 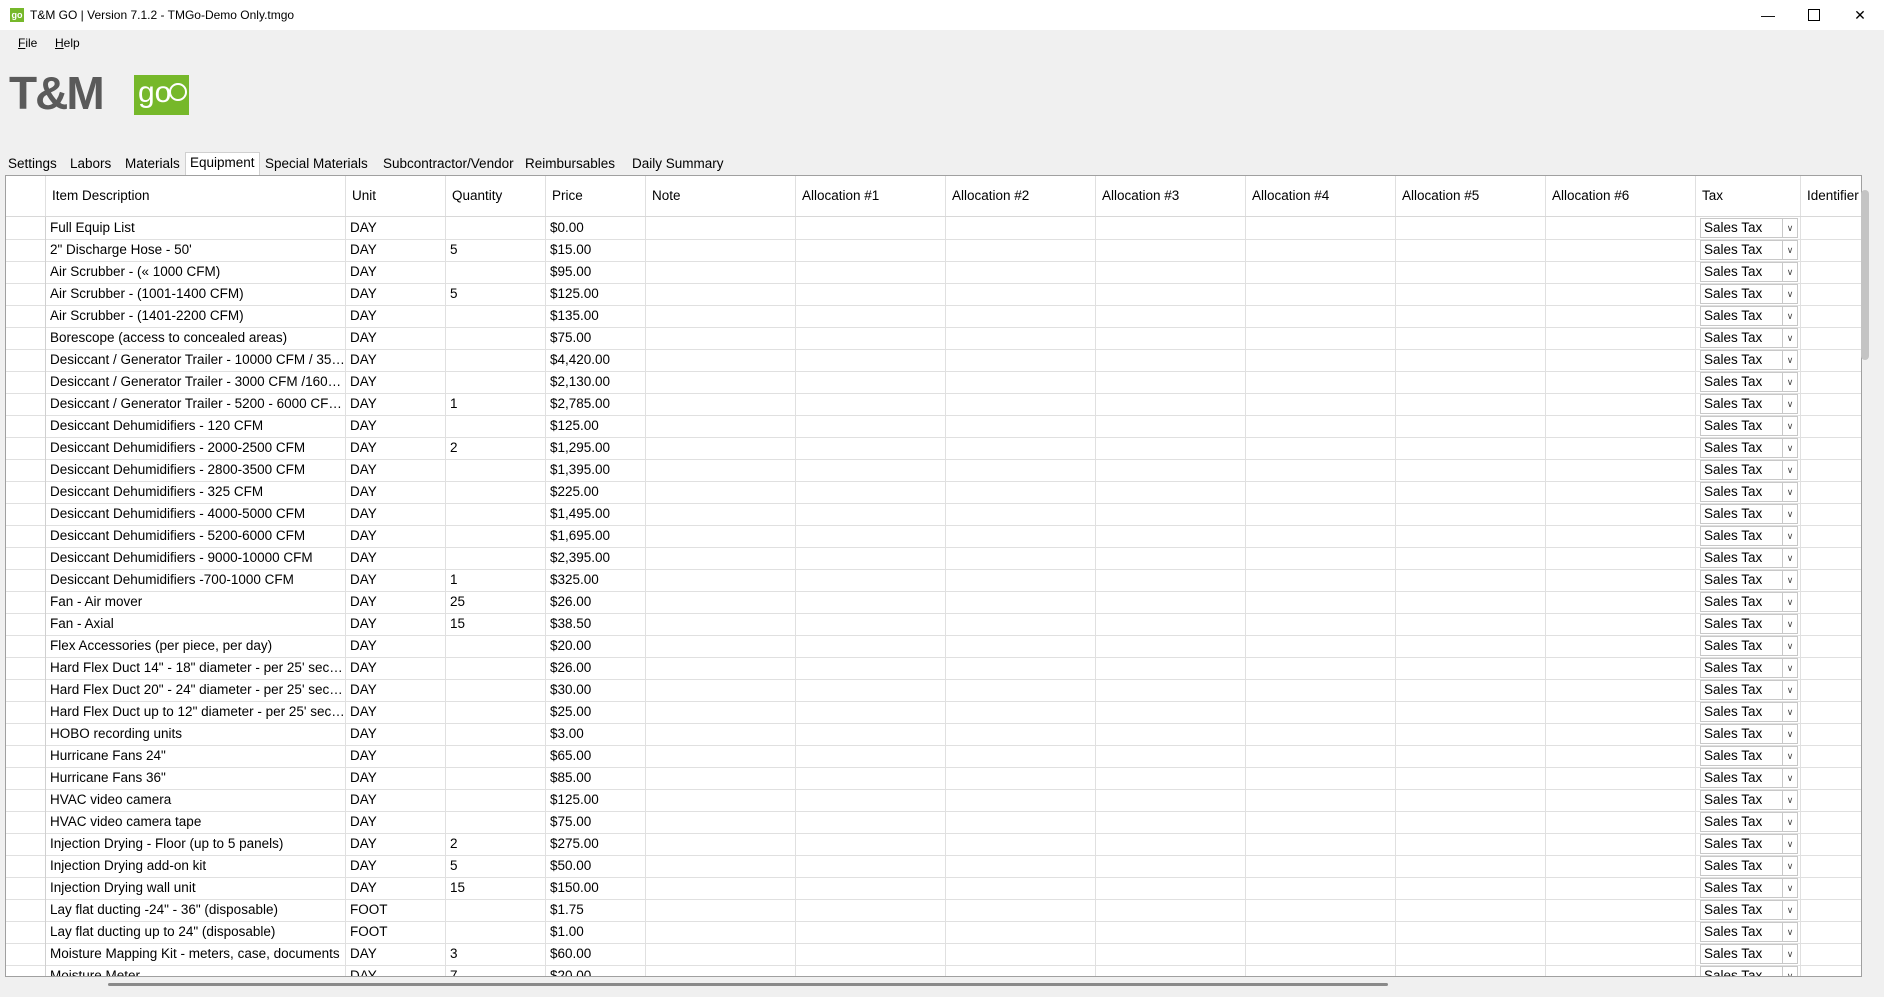 What do you see at coordinates (596, 910) in the screenshot?
I see `price-cell: $1.75` at bounding box center [596, 910].